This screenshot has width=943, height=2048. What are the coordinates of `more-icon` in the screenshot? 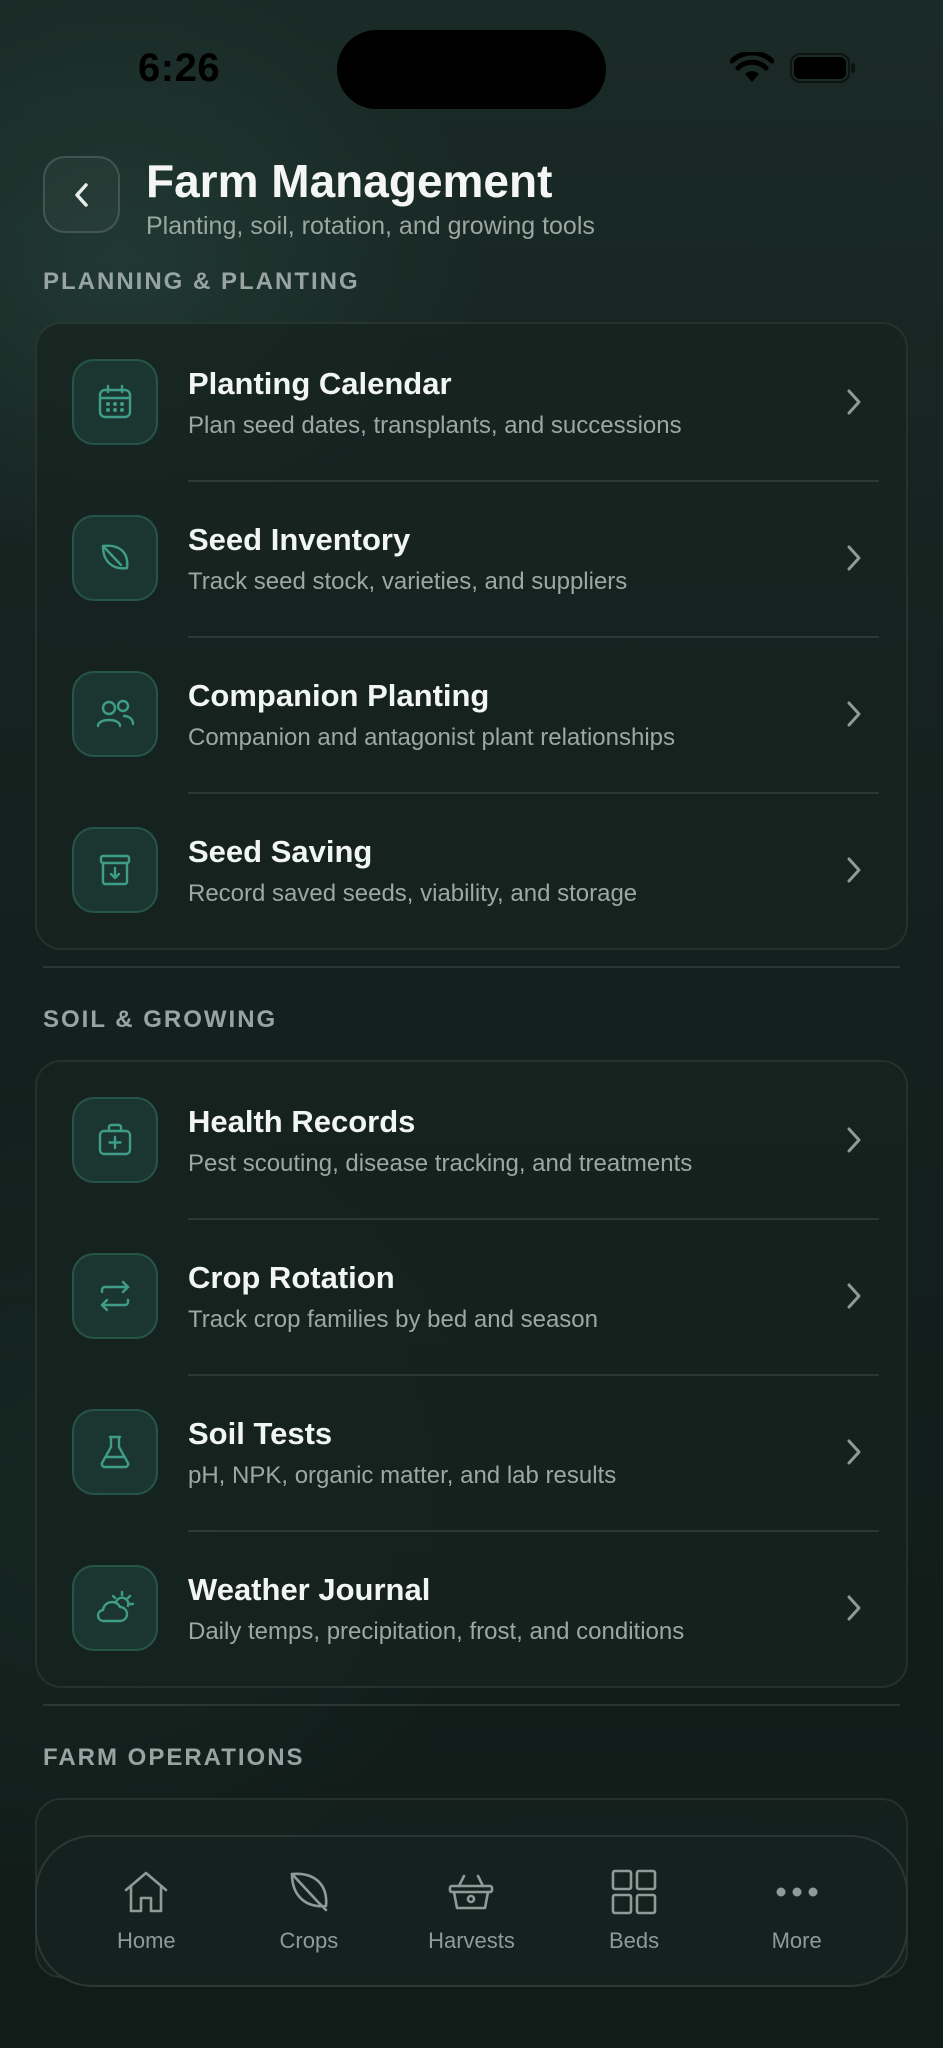 It's located at (797, 1892).